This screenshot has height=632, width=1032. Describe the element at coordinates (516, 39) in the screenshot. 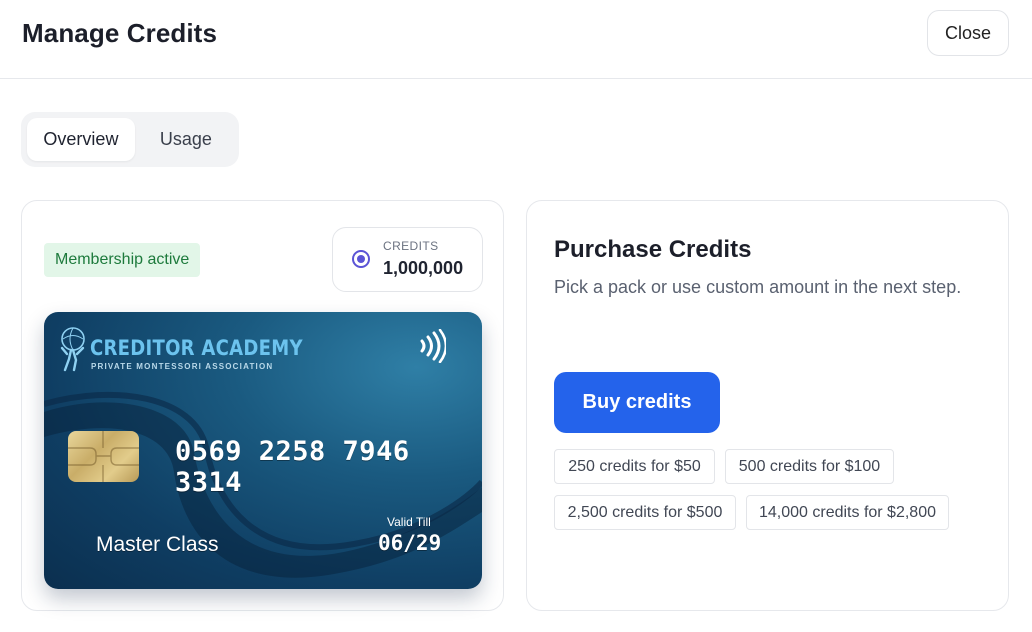

I see `modal-header: Manage Credits Close` at that location.